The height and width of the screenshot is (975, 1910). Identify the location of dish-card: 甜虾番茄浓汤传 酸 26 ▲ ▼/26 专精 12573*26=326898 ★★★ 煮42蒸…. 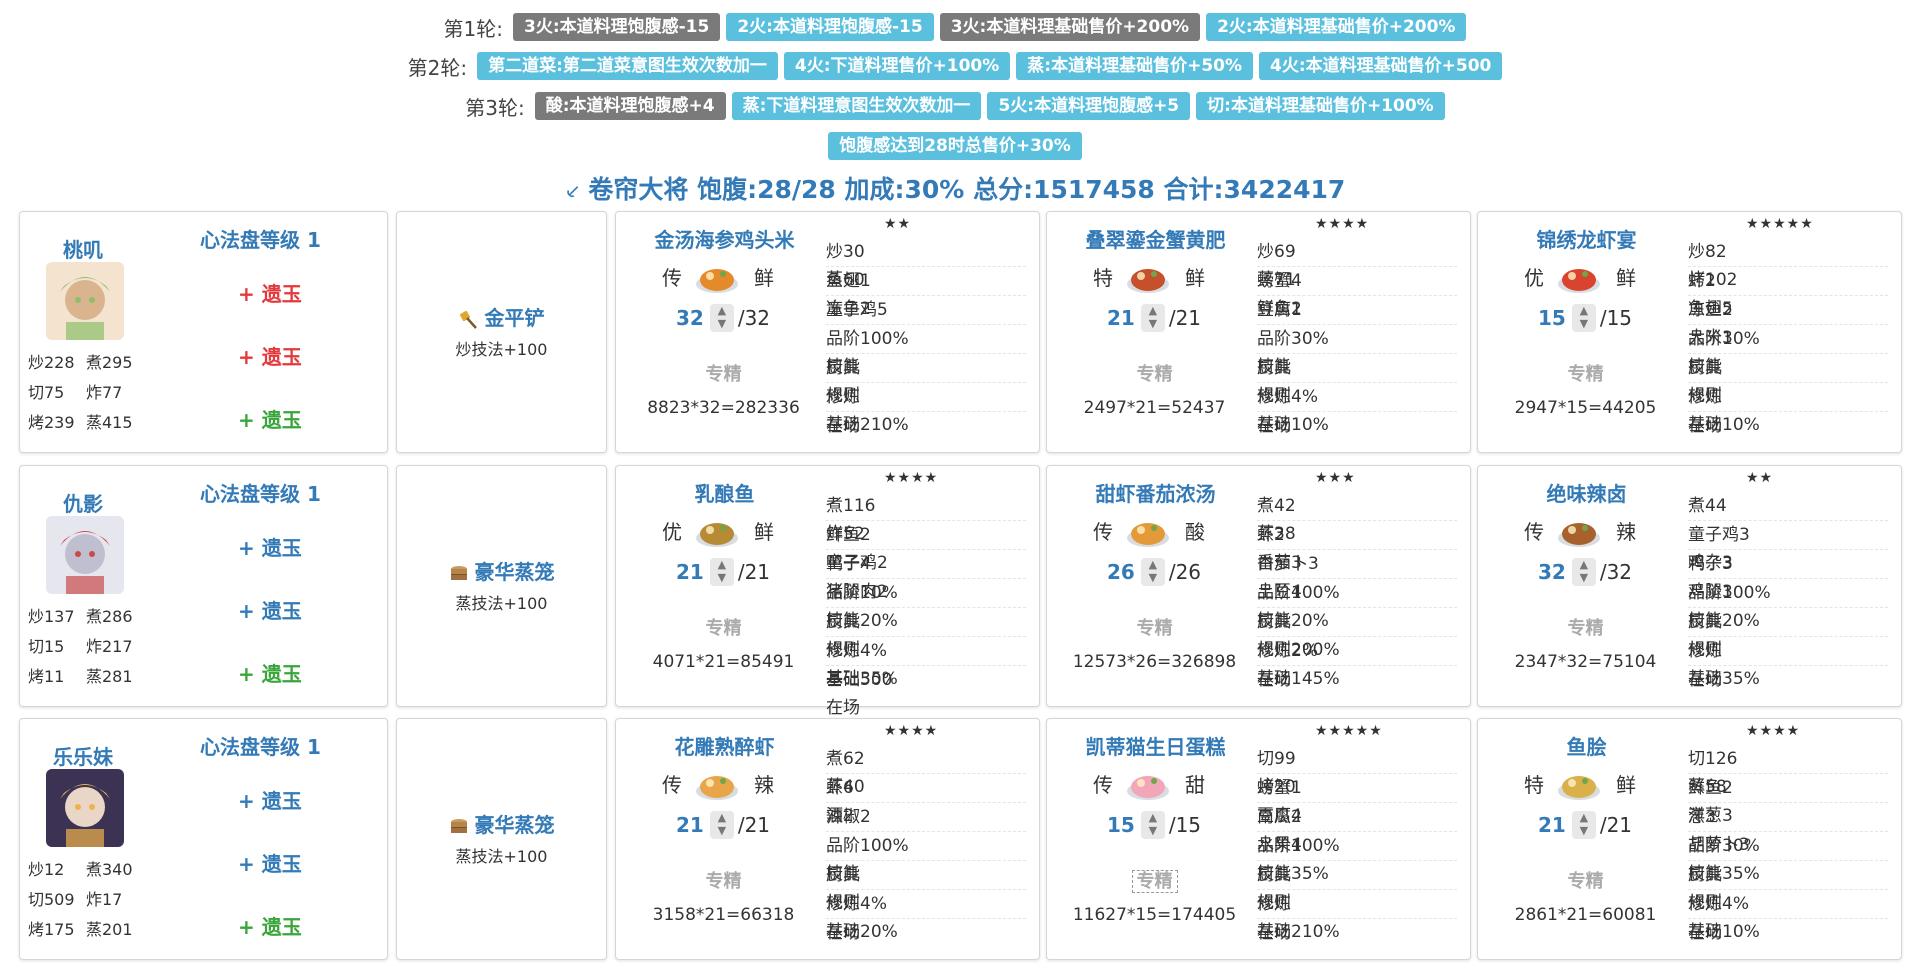
(1258, 586).